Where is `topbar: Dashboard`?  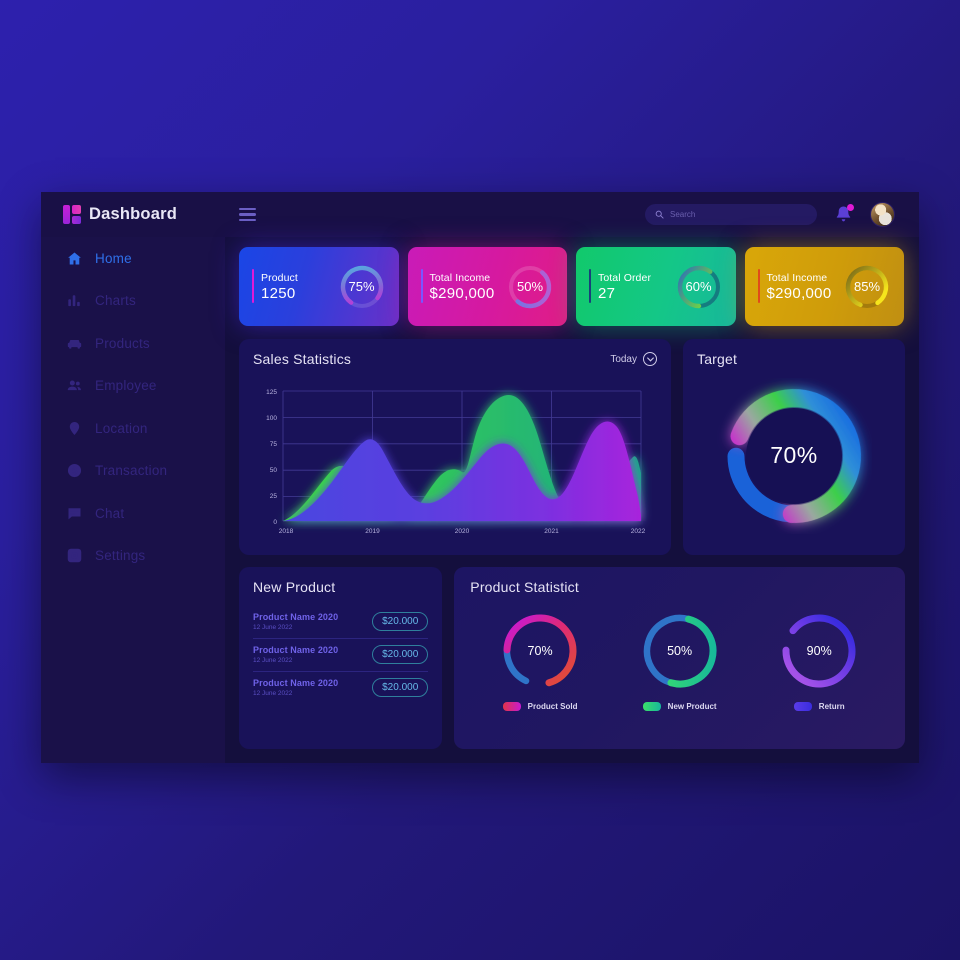 topbar: Dashboard is located at coordinates (480, 214).